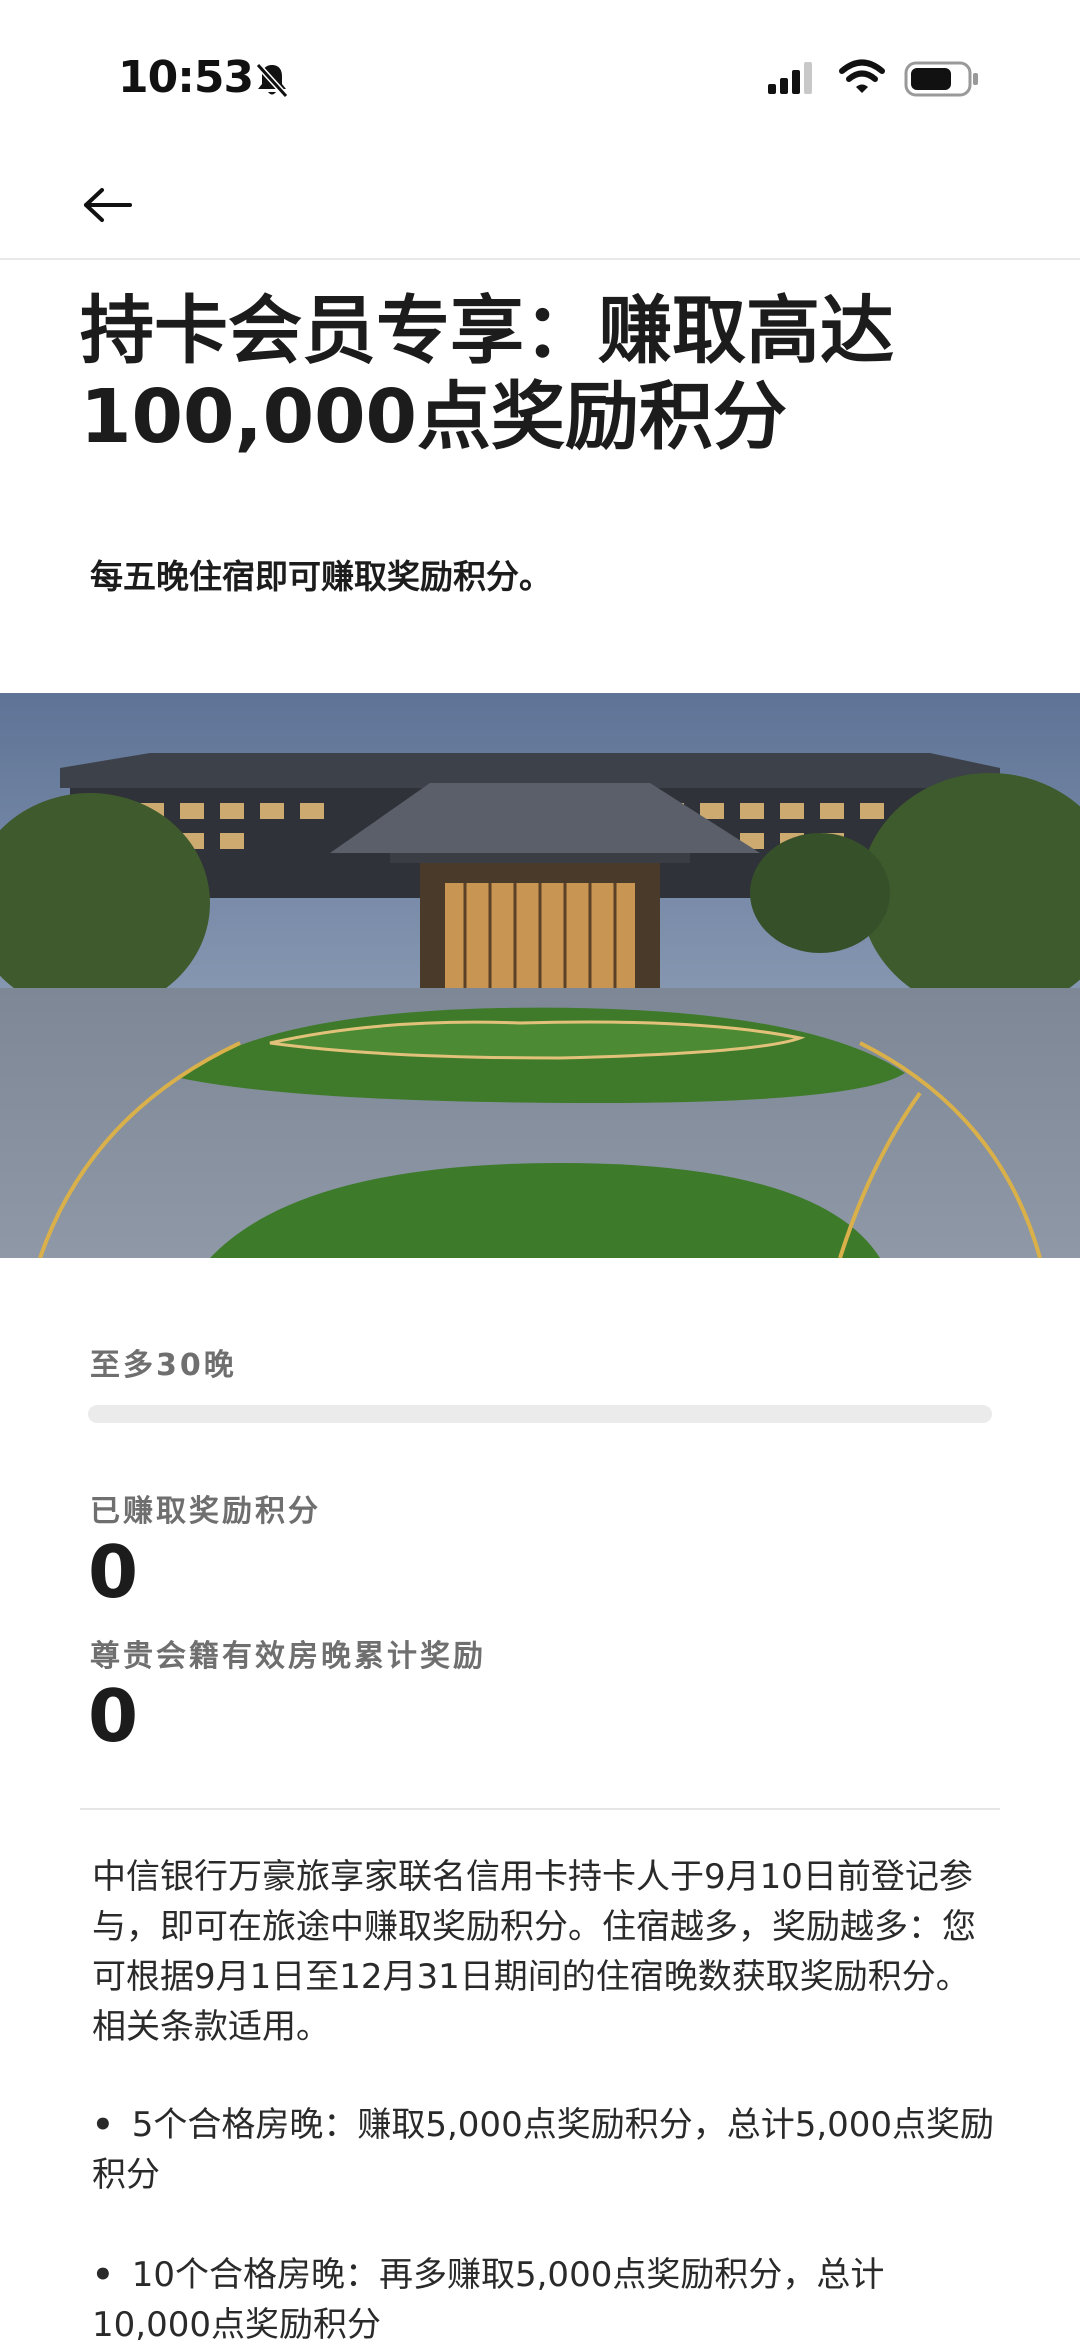  Describe the element at coordinates (543, 2150) in the screenshot. I see `bullet-text: 5个合格房晚：赚取5,000点奖励积分，总计5,000点奖励积分` at that location.